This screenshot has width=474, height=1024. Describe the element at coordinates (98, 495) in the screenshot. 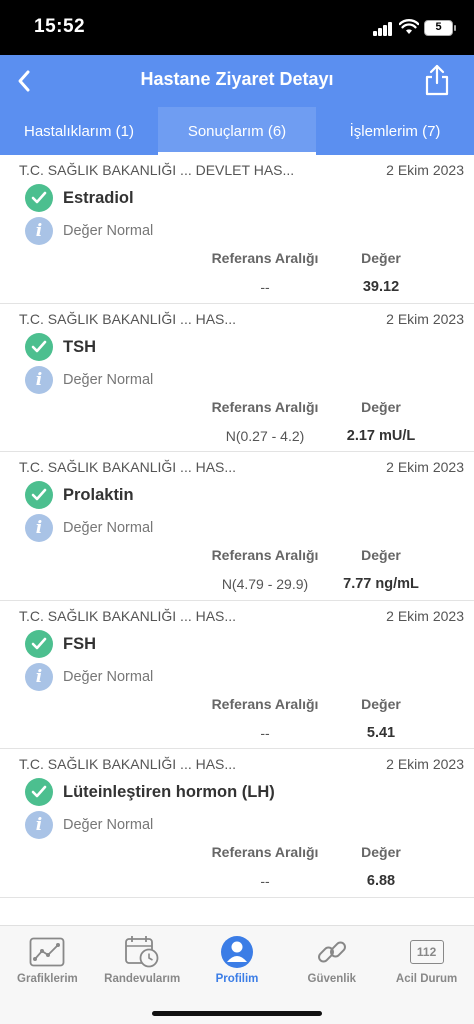

I see `test-name: Prolaktin` at that location.